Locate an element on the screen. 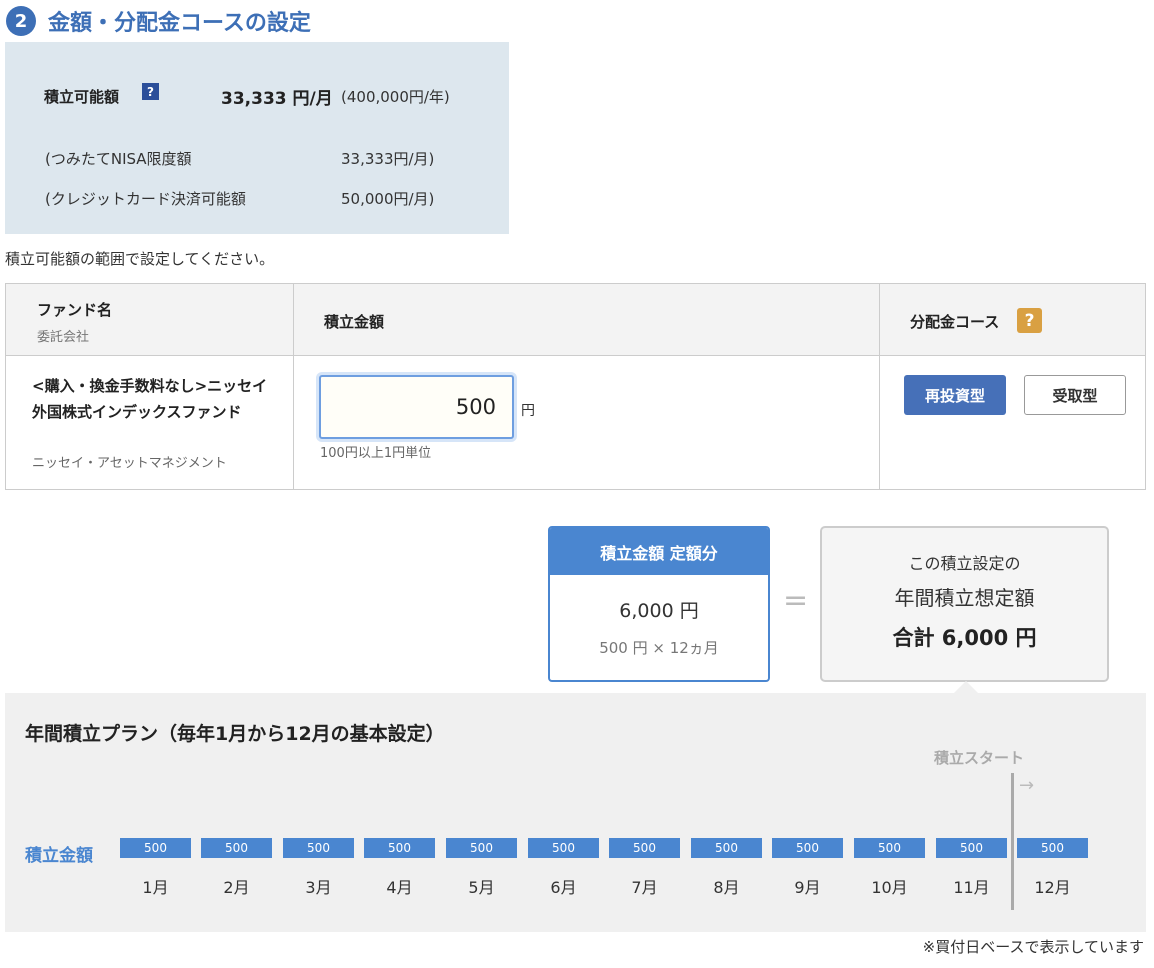  question-icon: ? is located at coordinates (150, 91).